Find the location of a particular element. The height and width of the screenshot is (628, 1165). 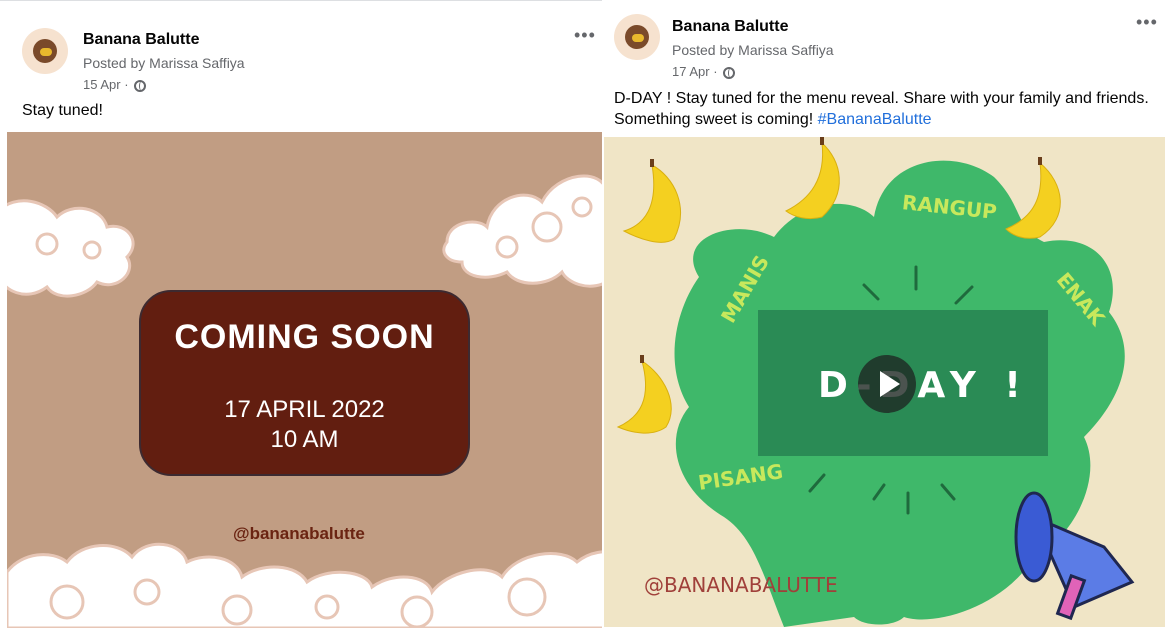

play-button is located at coordinates (887, 384).